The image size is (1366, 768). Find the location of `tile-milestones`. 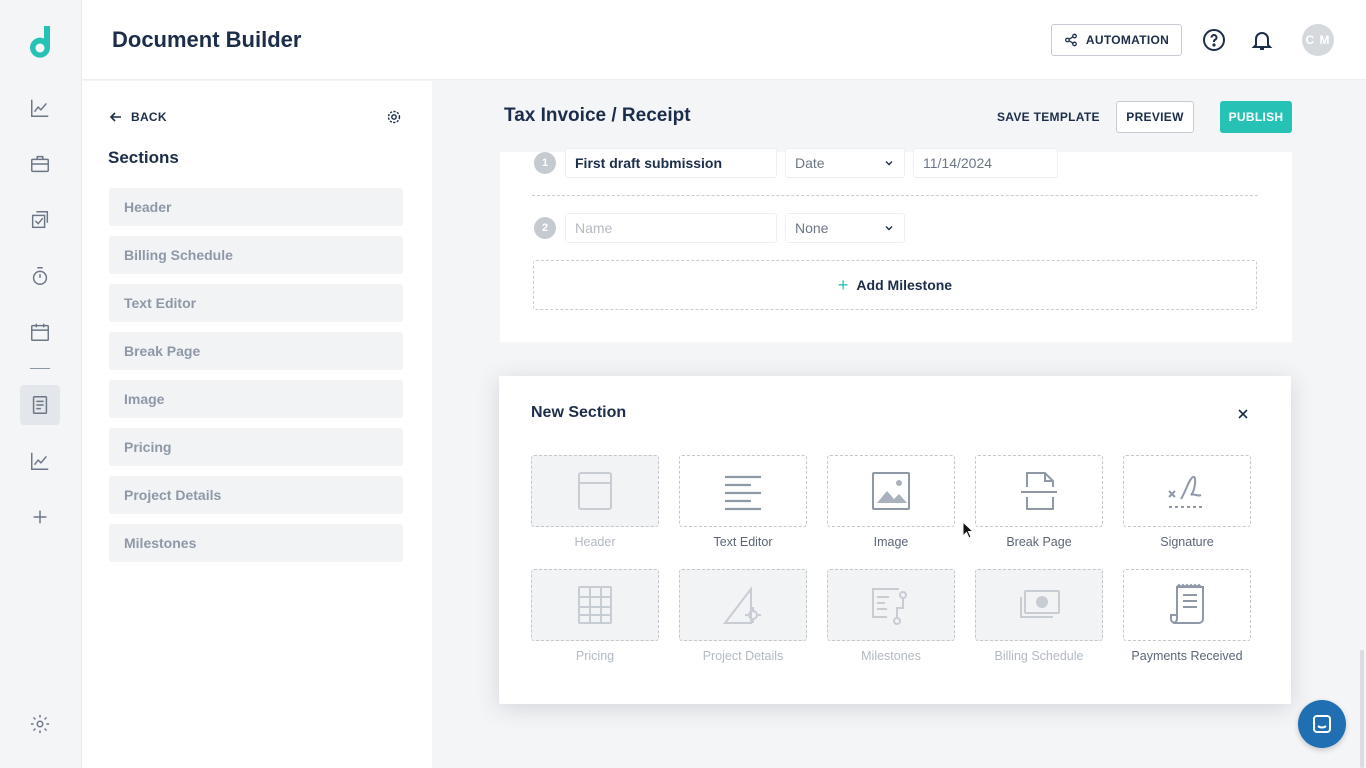

tile-milestones is located at coordinates (891, 605).